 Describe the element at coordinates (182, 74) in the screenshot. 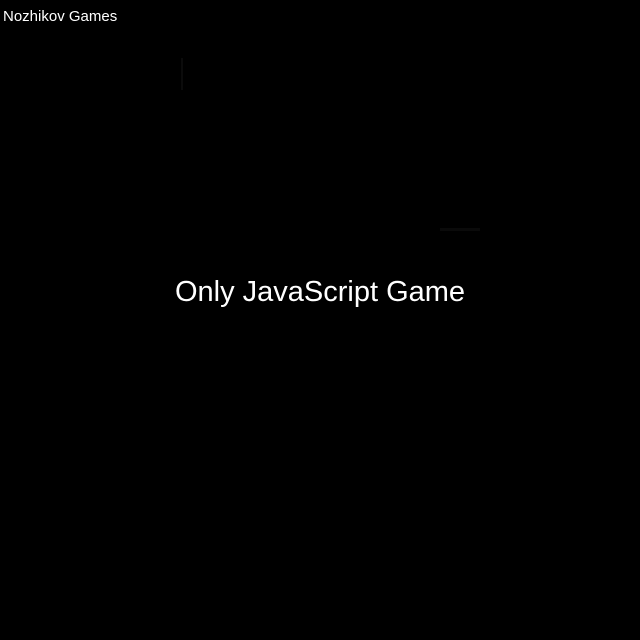

I see `faint-artifact-vertical` at that location.